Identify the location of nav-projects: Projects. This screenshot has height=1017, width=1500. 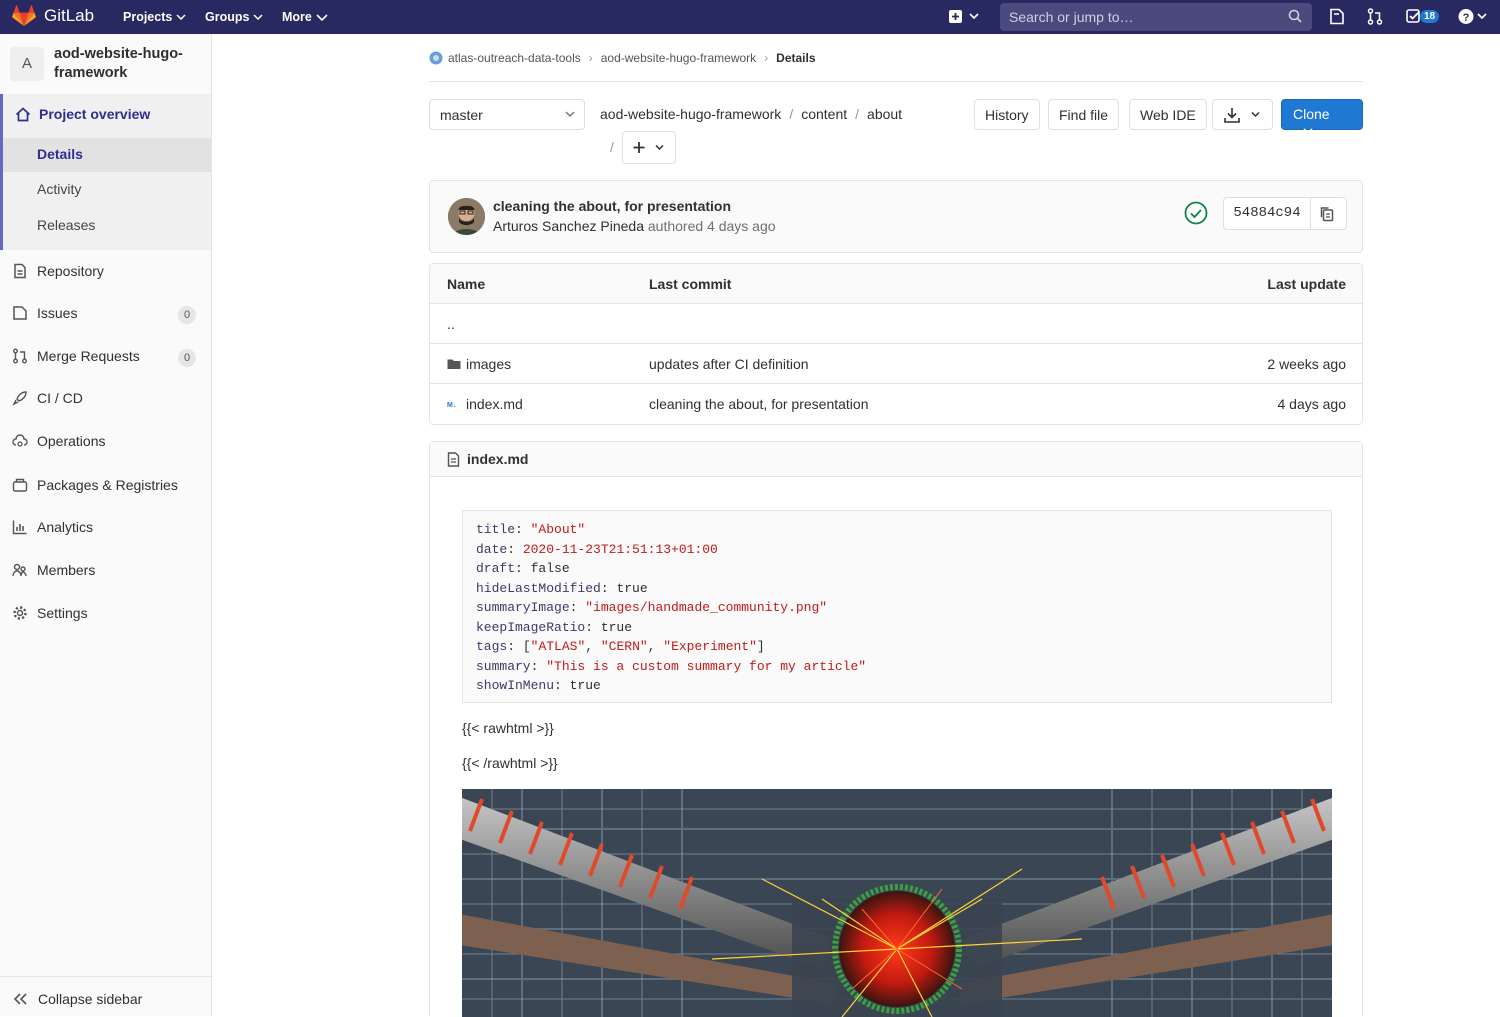
(154, 17).